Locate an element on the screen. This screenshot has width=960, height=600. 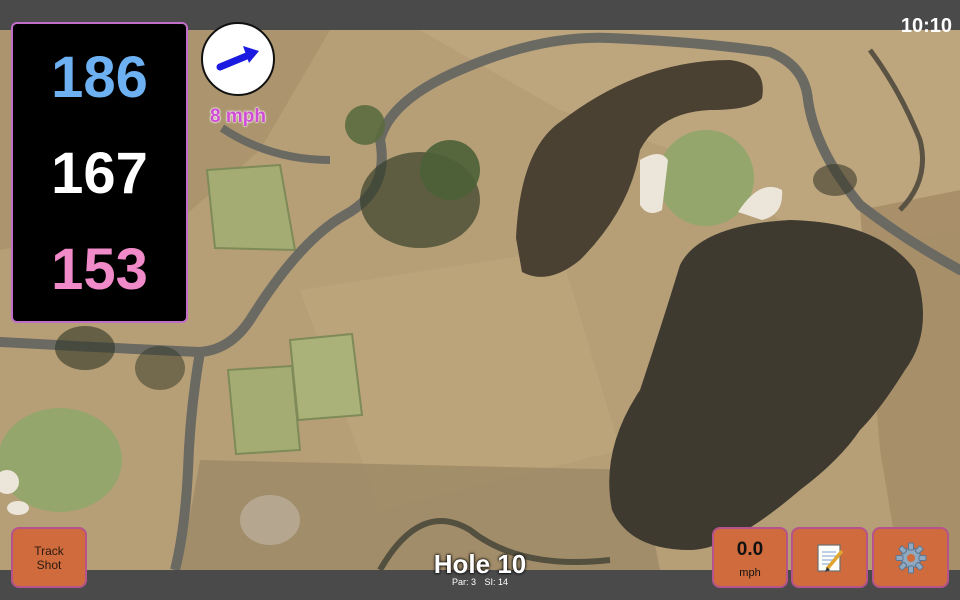
hole-info: Par: 3 SI: 14 is located at coordinates (480, 582).